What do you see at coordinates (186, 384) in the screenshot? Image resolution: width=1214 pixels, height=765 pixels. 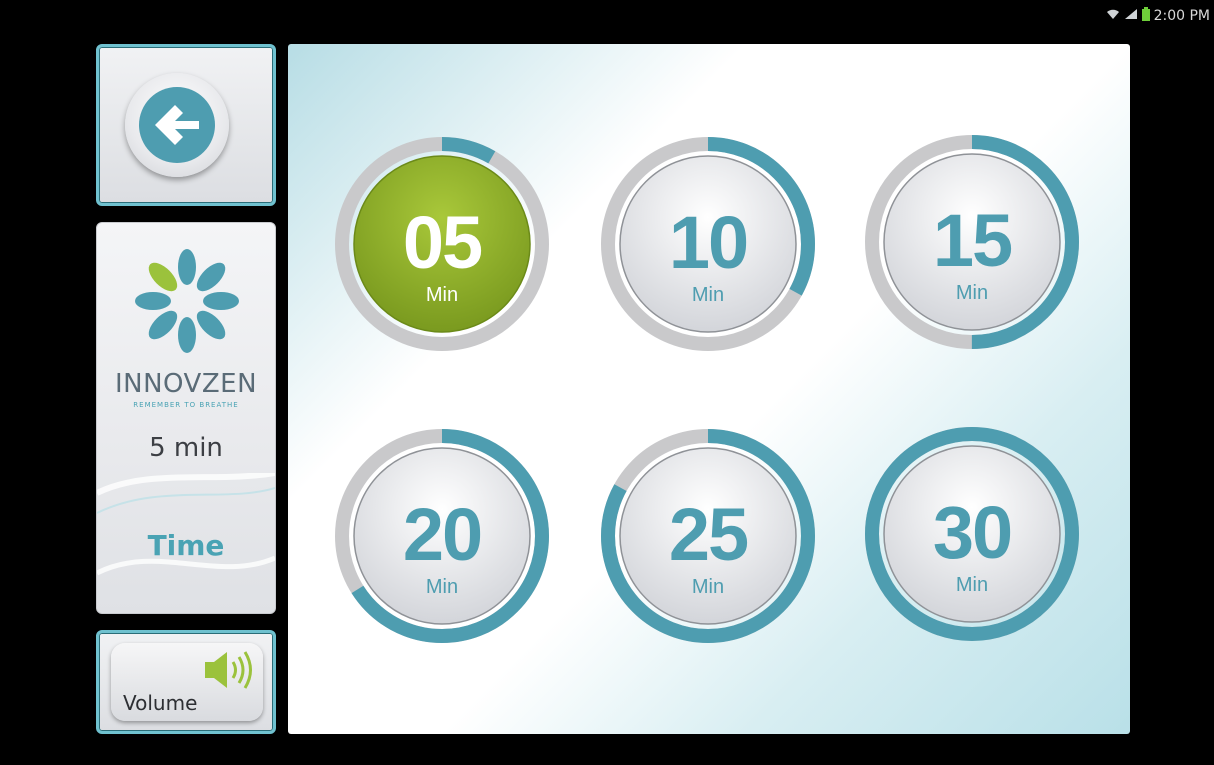 I see `brand-name: INNOVZEN` at bounding box center [186, 384].